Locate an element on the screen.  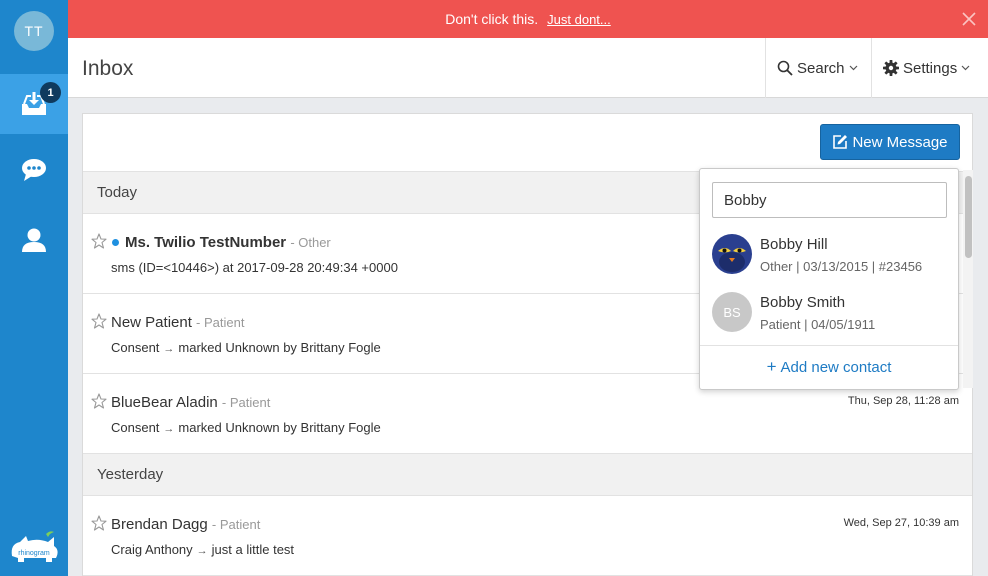
new-message-button: New Message is located at coordinates (890, 142).